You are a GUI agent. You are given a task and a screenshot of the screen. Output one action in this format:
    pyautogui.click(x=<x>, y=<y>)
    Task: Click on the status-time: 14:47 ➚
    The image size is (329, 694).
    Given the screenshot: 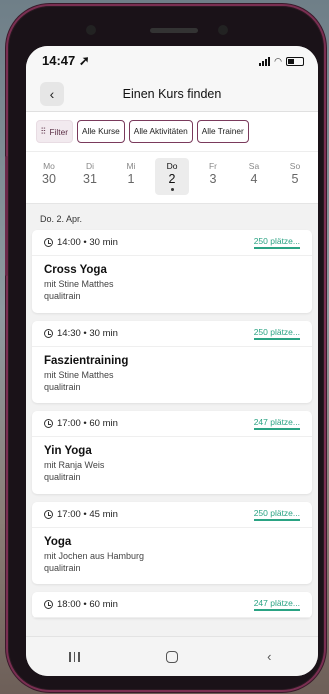 What is the action you would take?
    pyautogui.click(x=66, y=60)
    